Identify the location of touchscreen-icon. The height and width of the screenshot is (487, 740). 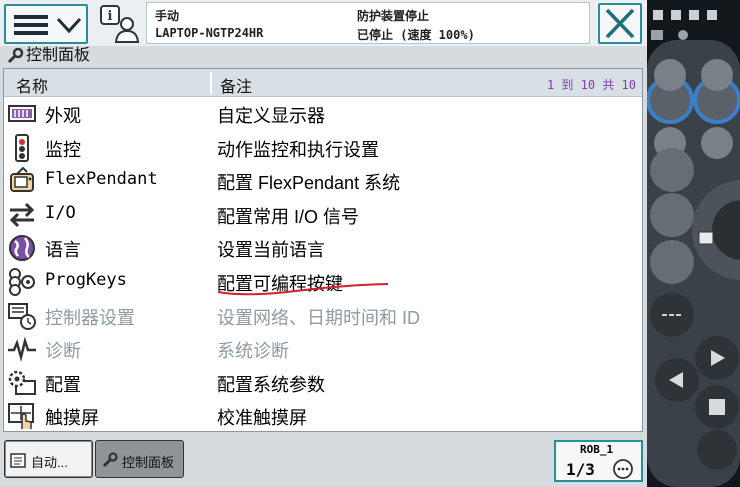
(21, 416).